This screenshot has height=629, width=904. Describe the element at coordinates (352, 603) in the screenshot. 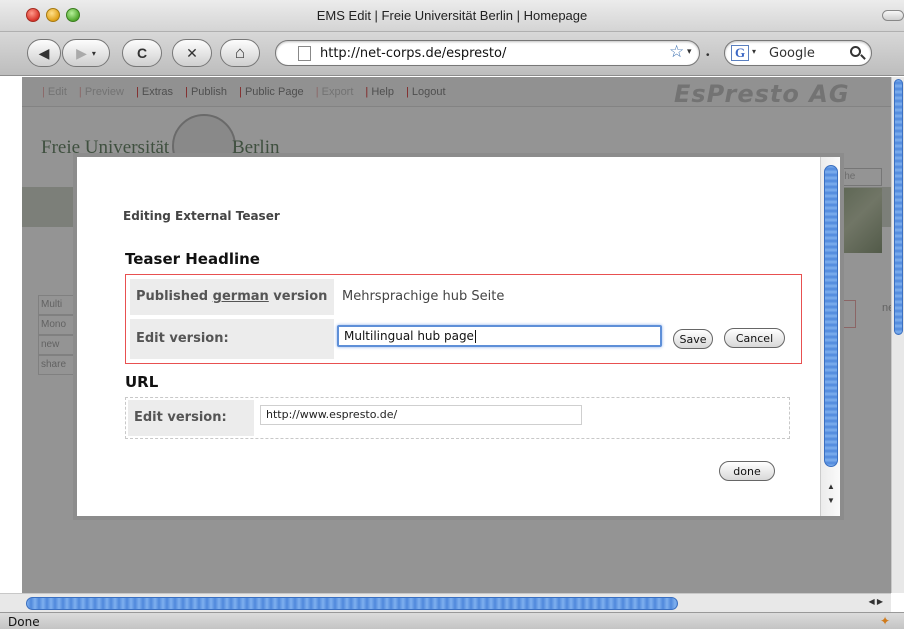

I see `page-horizontal-scroll-thumb` at that location.